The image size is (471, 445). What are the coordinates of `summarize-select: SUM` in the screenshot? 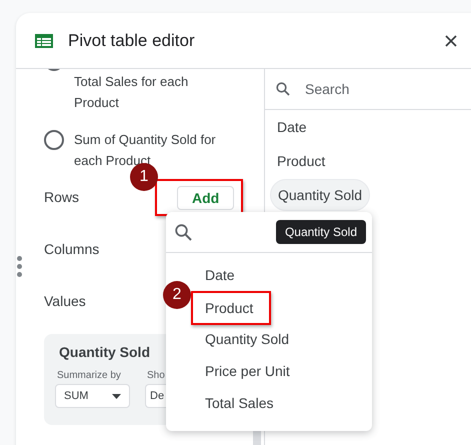 It's located at (92, 396).